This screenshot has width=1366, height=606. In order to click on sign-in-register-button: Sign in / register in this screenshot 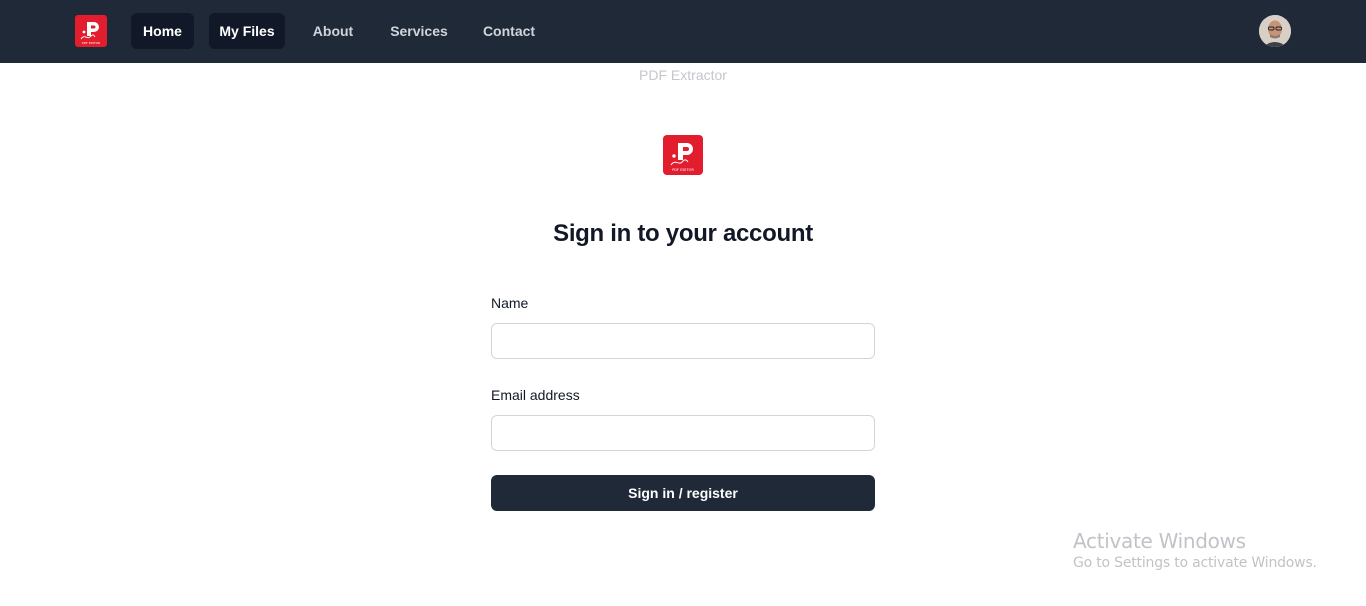, I will do `click(683, 493)`.